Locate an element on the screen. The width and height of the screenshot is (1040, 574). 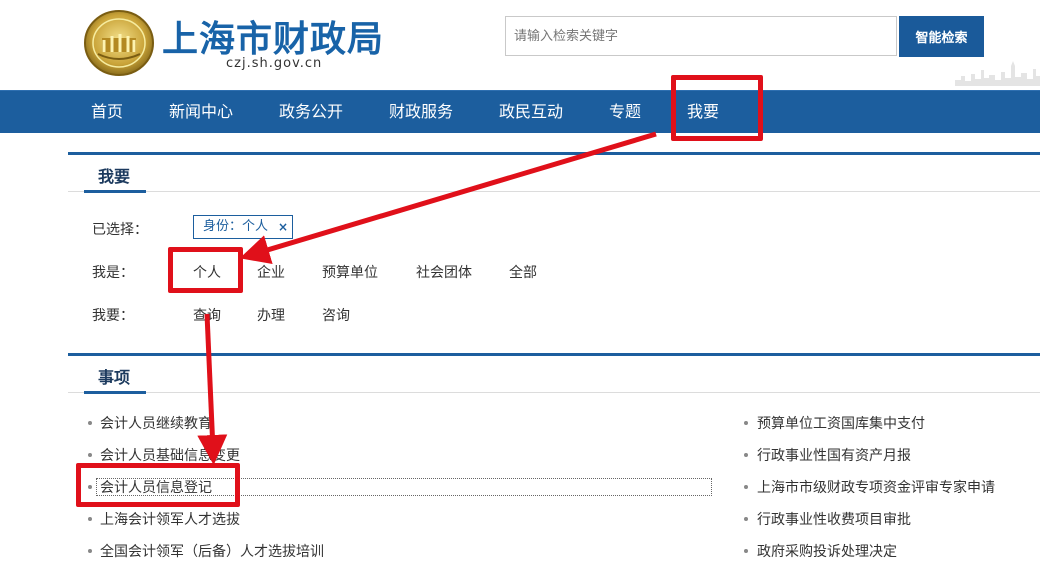
skyline-decoration-icon is located at coordinates (997, 73).